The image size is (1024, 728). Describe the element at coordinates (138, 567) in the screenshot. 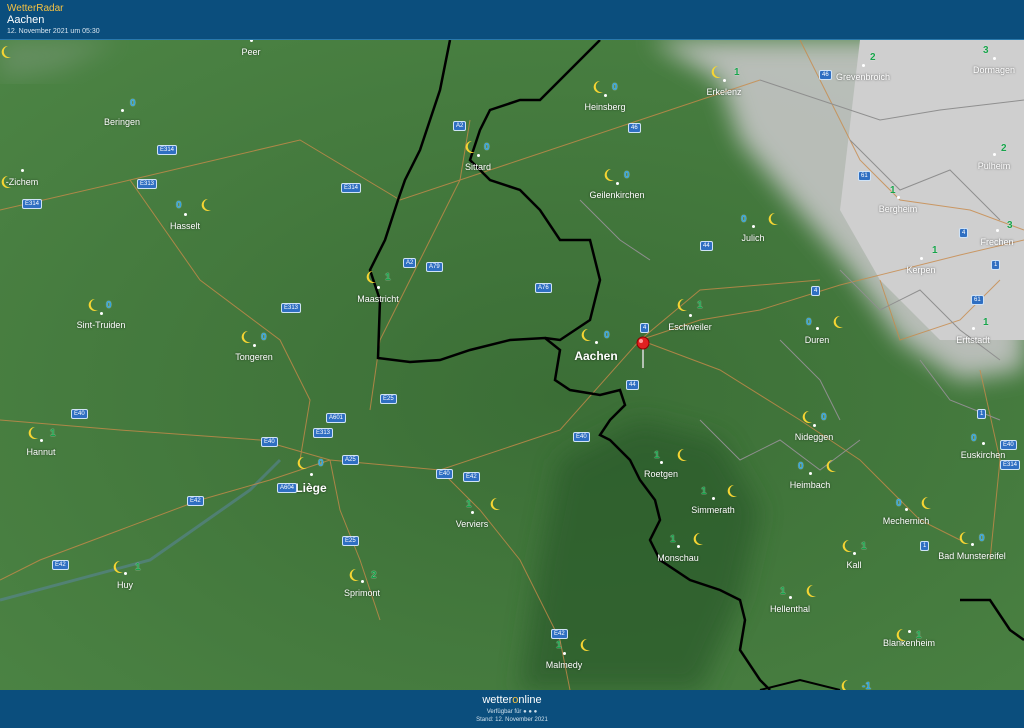

I see `temperature-huy: 1` at that location.